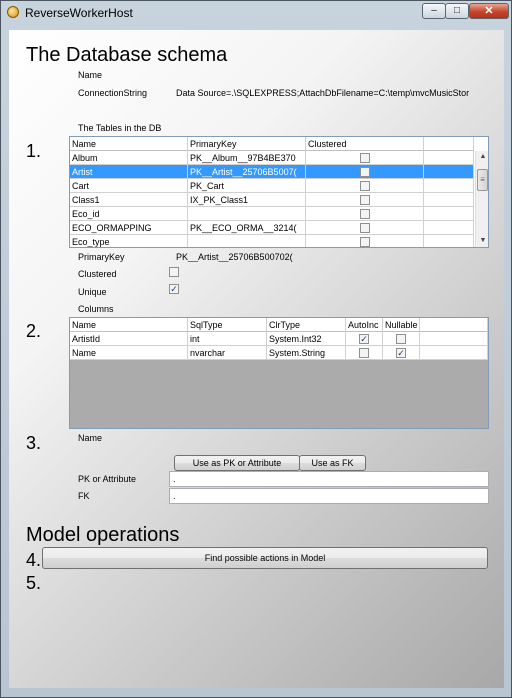 The height and width of the screenshot is (698, 512). I want to click on window-title: ReverseWorkerHost, so click(79, 13).